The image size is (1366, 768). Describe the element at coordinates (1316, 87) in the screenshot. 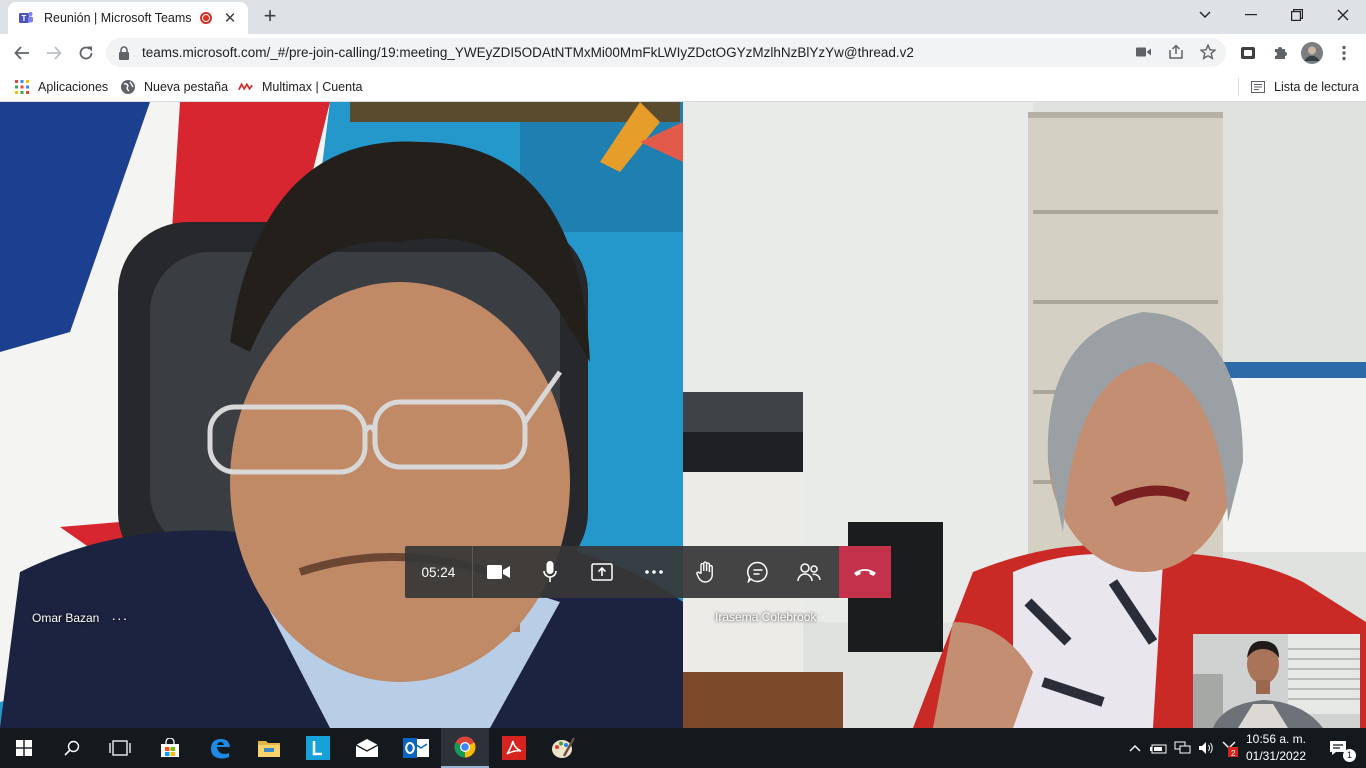

I see `reading-list-label: Lista de lectura` at that location.